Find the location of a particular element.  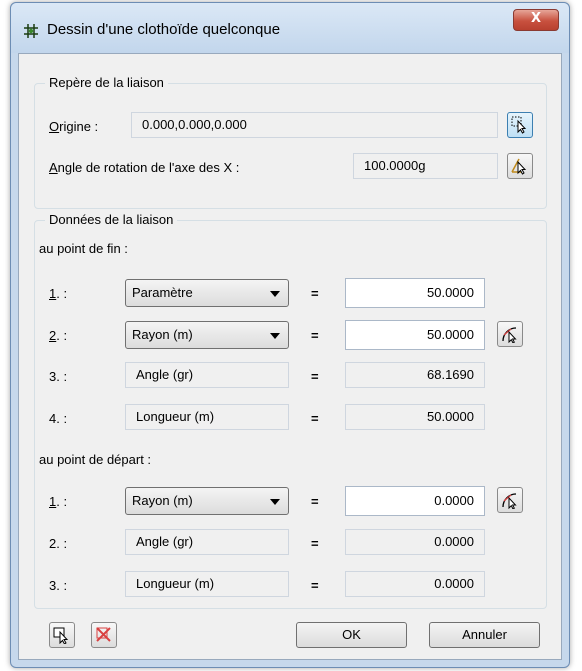

depart-row2-value: 0.0000 is located at coordinates (415, 542).